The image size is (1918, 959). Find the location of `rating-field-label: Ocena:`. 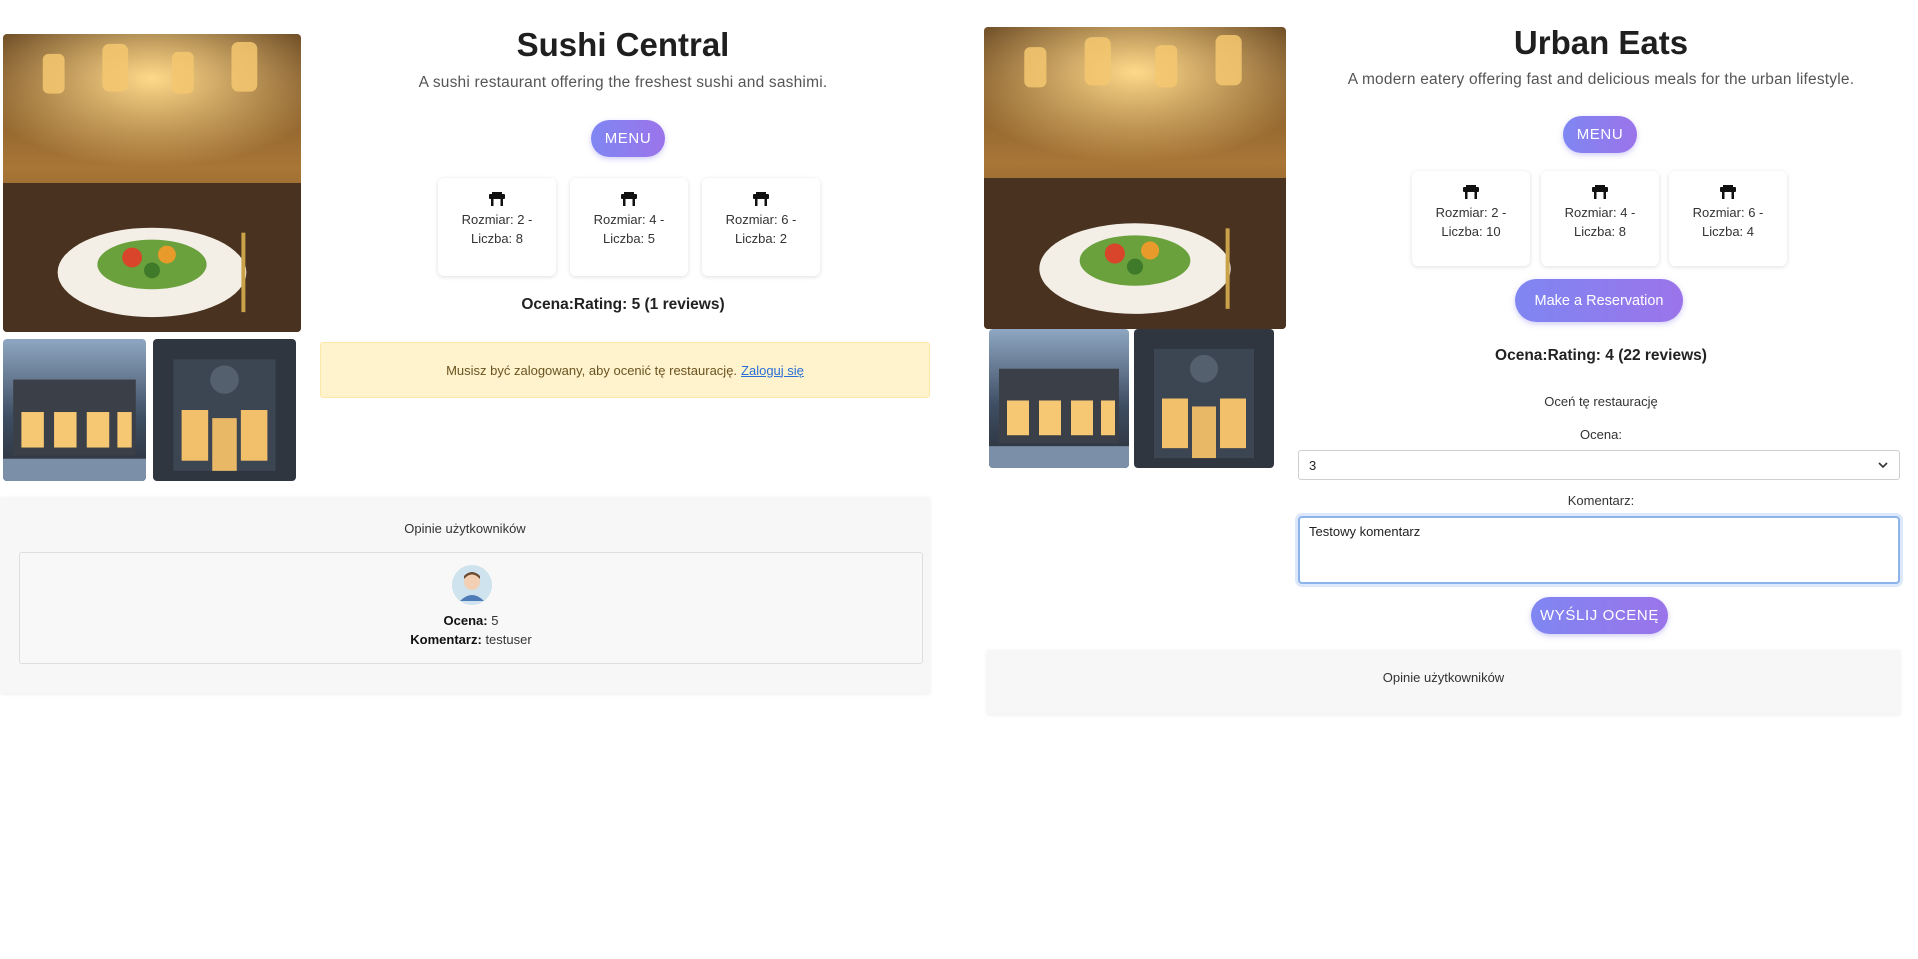

rating-field-label: Ocena: is located at coordinates (1601, 434).